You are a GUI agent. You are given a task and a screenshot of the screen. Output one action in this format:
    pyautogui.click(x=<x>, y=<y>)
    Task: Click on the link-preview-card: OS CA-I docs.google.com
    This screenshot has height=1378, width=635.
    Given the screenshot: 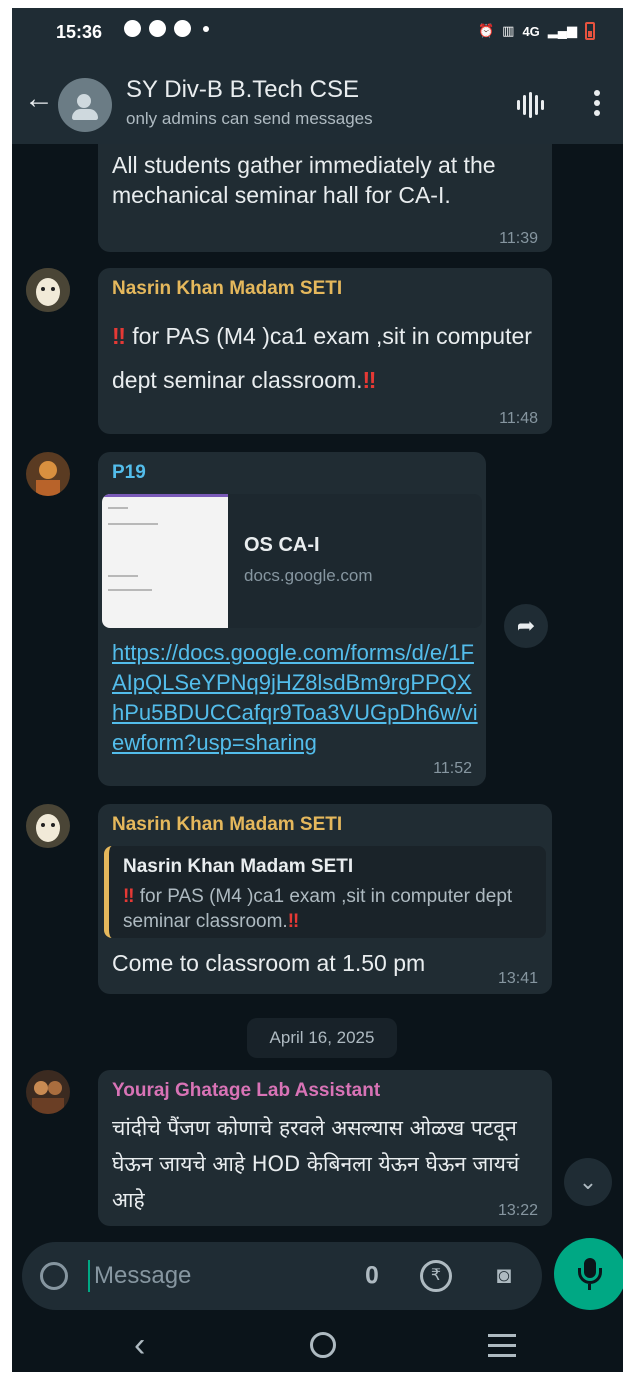 What is the action you would take?
    pyautogui.click(x=292, y=561)
    